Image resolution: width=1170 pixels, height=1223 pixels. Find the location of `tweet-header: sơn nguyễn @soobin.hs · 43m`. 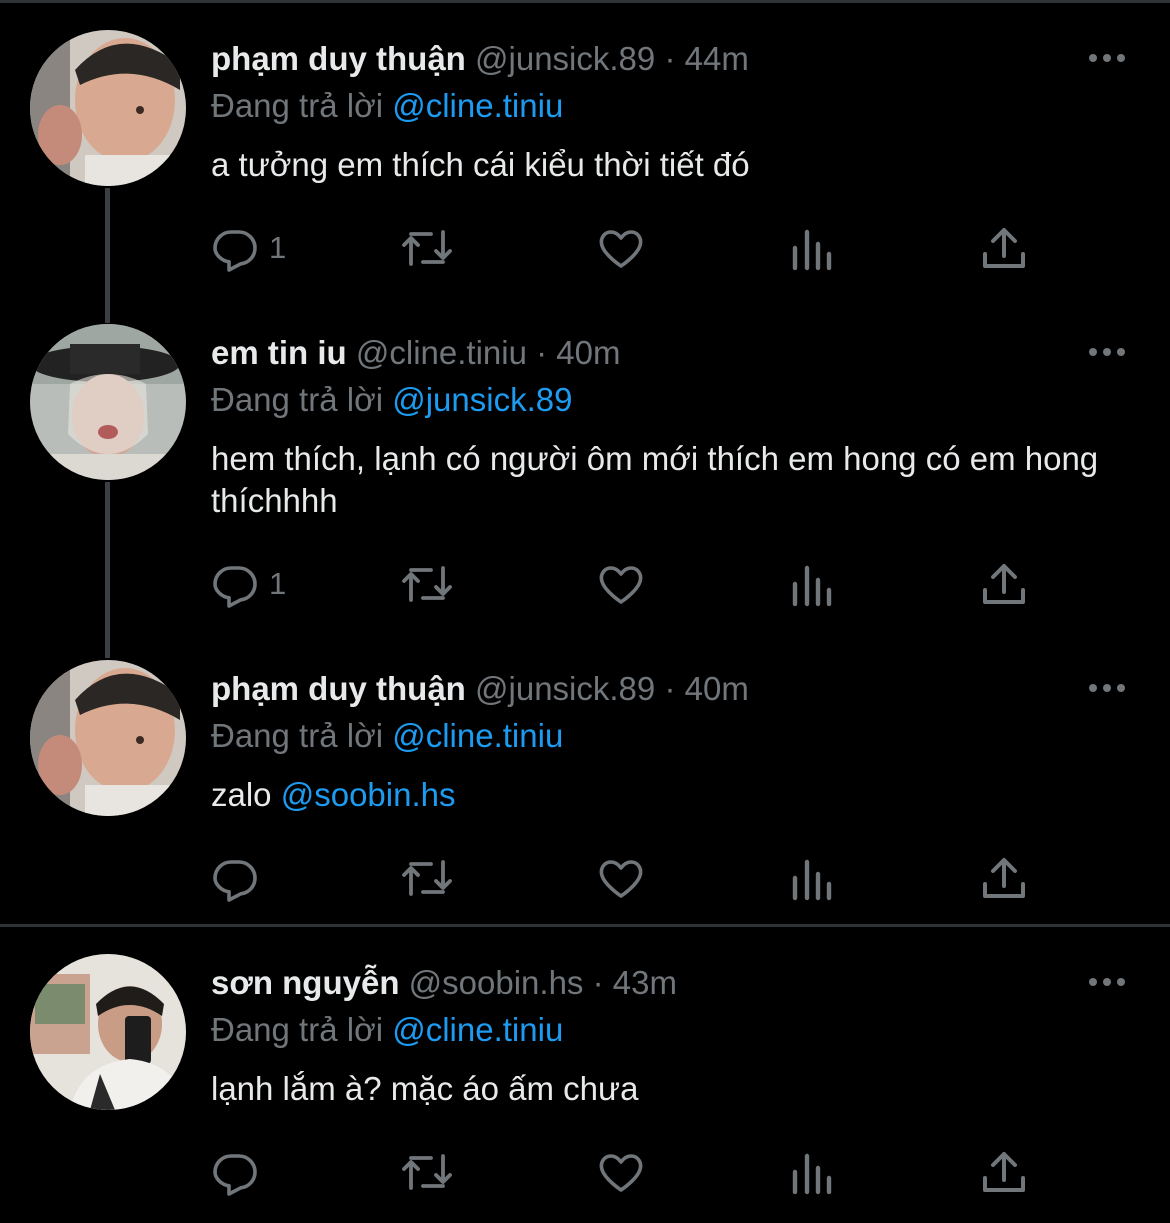

tweet-header: sơn nguyễn @soobin.hs · 43m is located at coordinates (444, 983).